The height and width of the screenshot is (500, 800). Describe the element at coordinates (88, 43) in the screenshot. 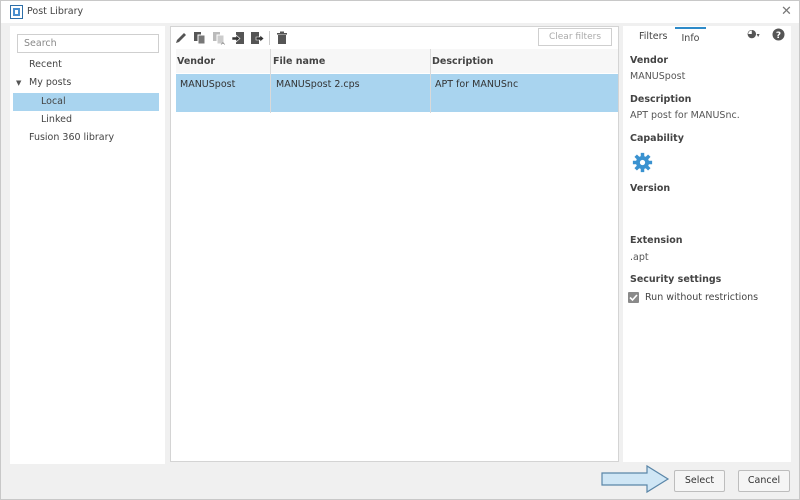

I see `search-input` at that location.